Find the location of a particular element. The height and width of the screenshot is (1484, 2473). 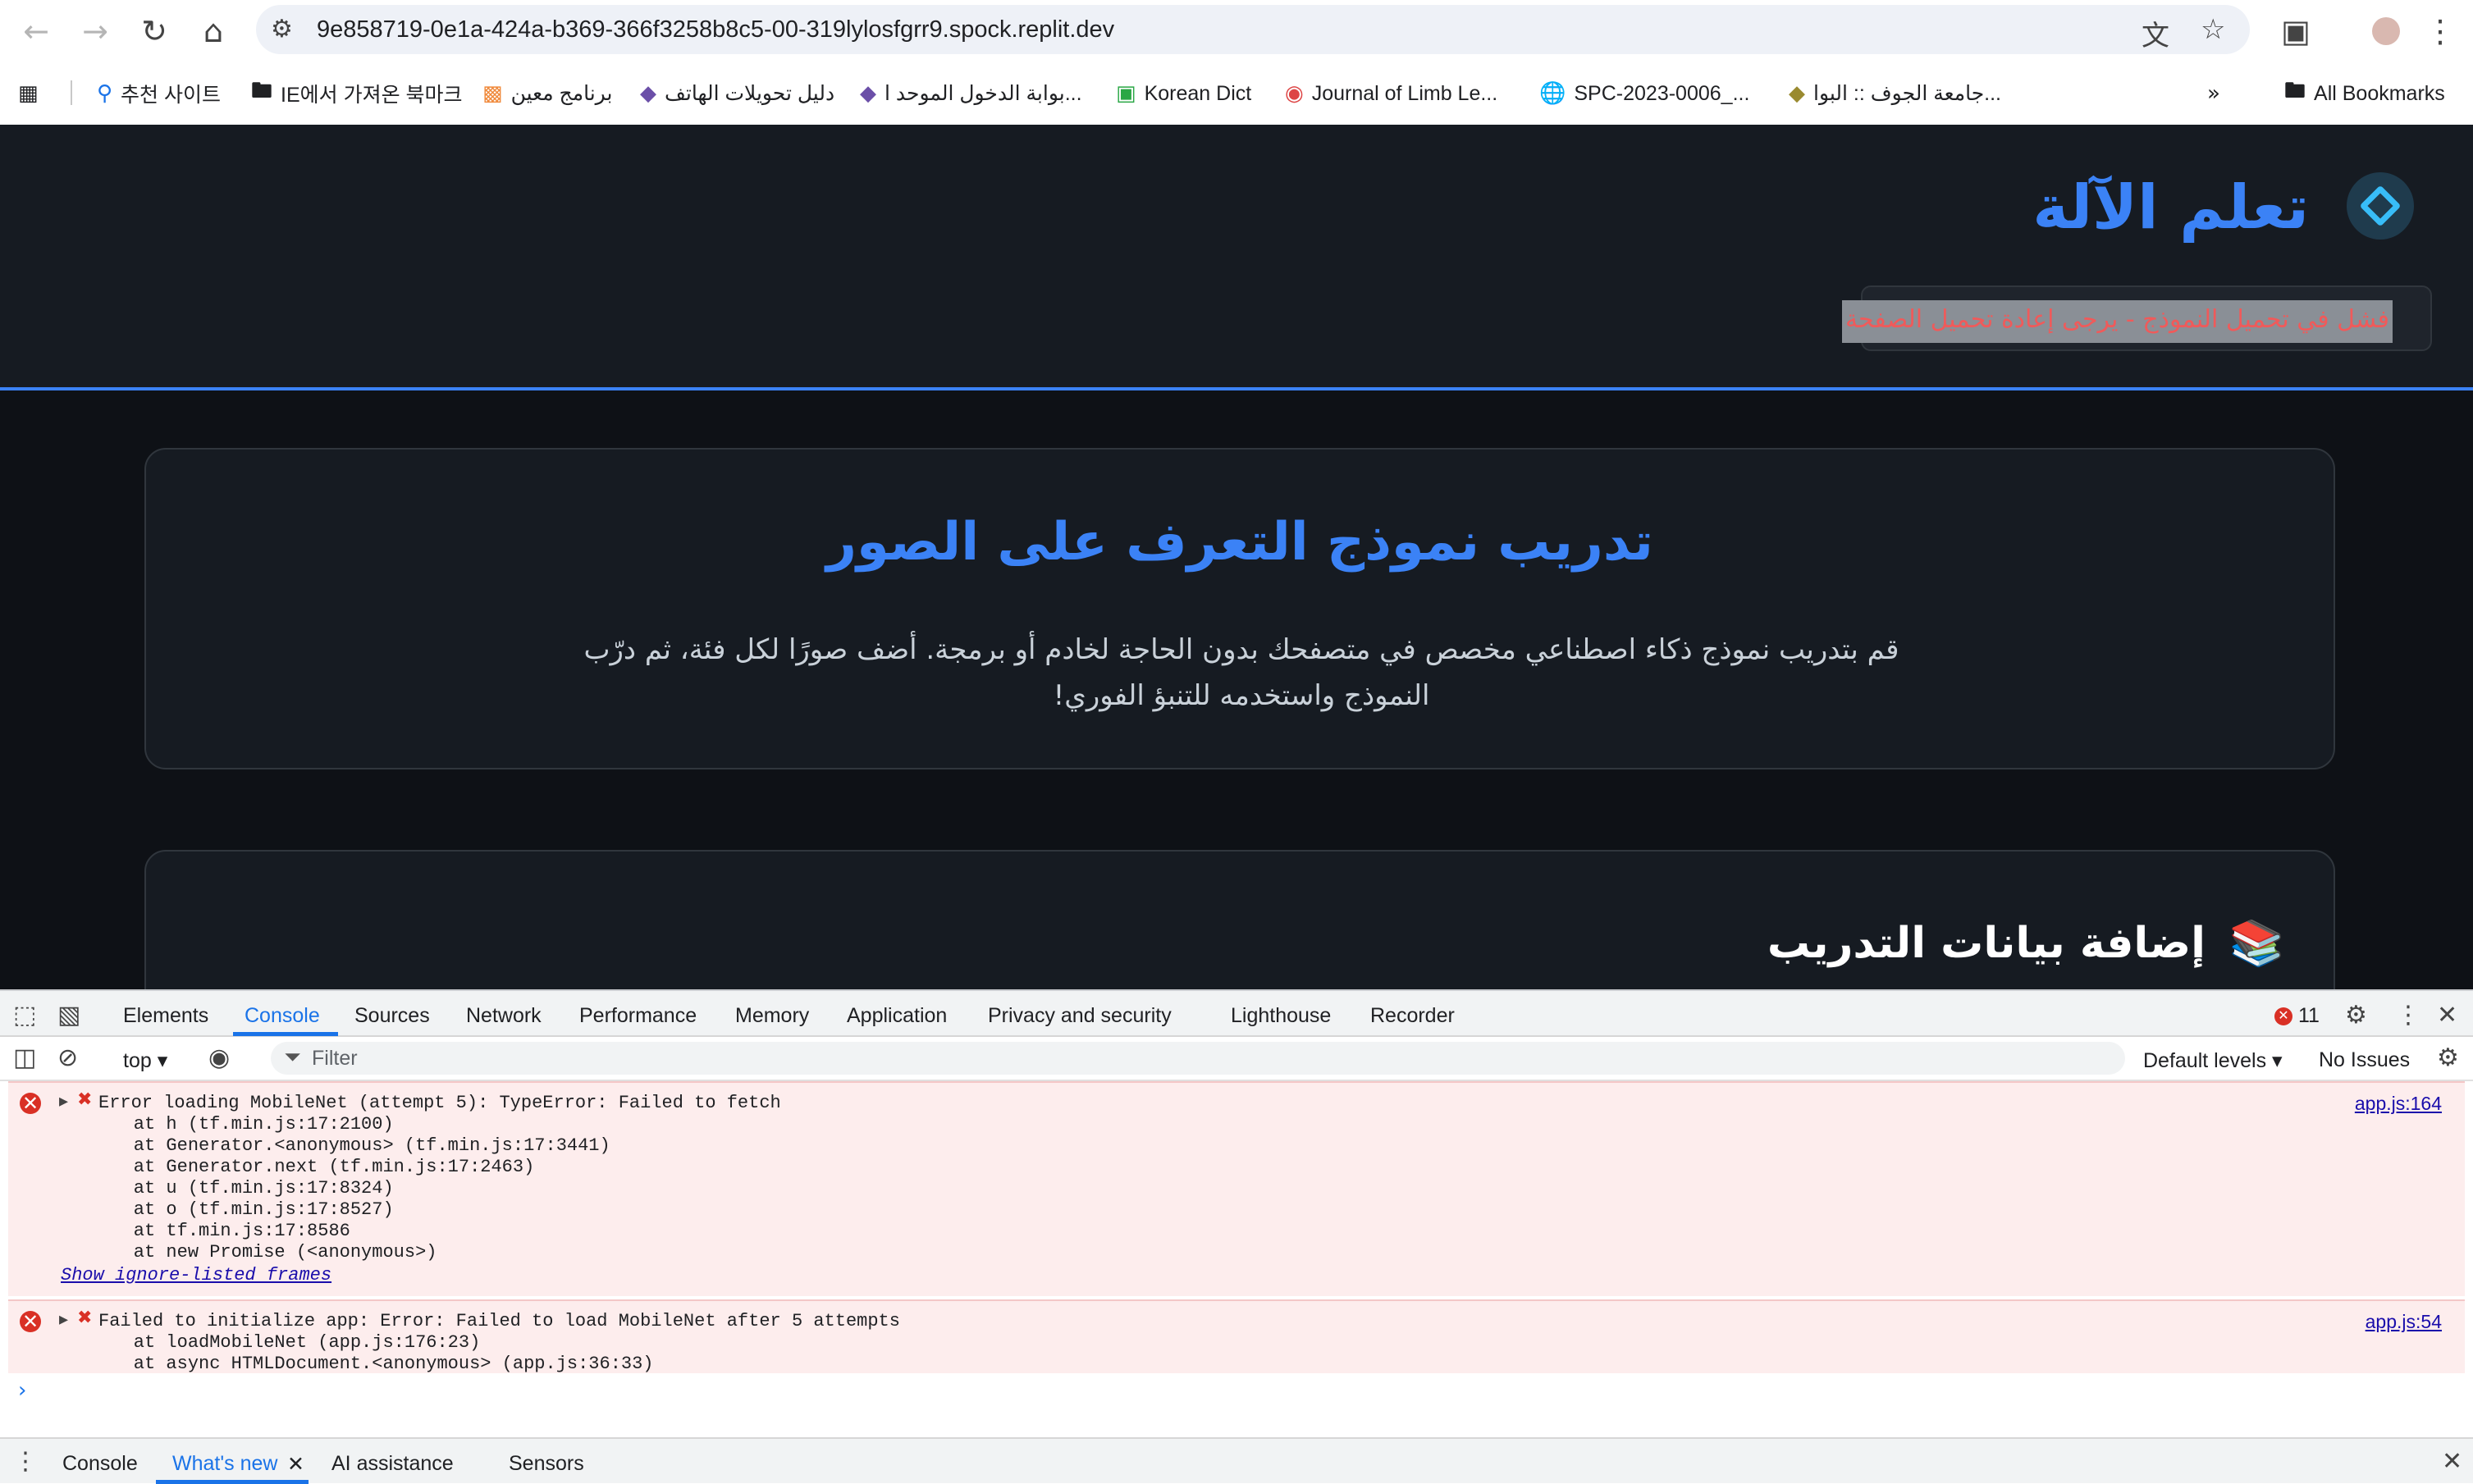

site-info-icon: ⚙ is located at coordinates (282, 29).